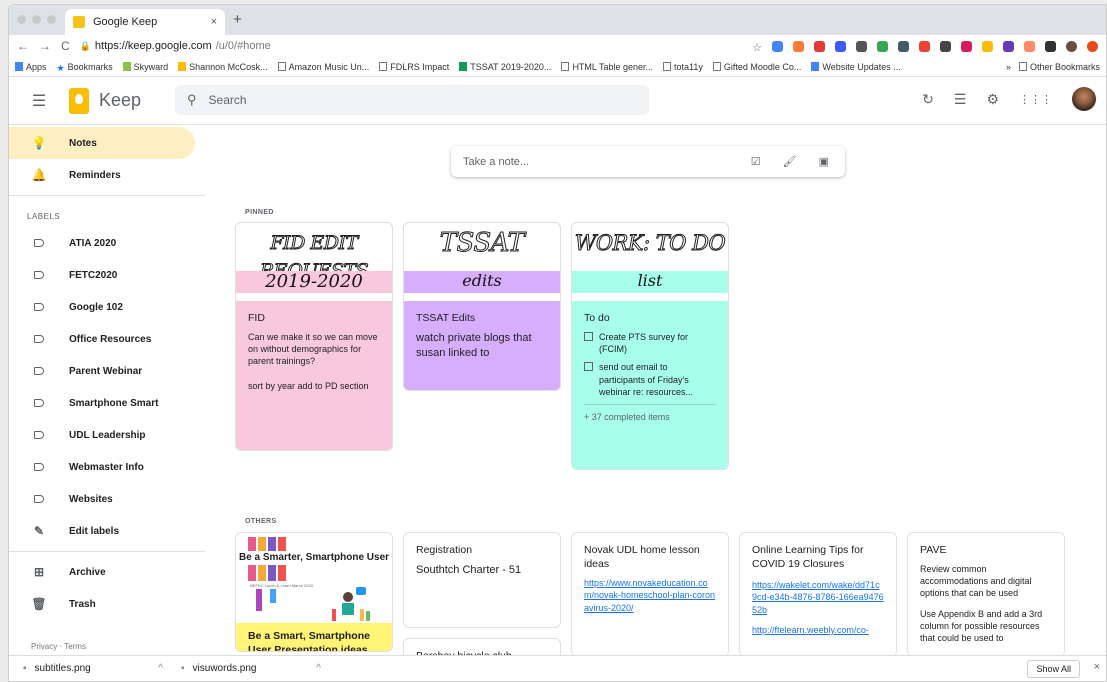 This screenshot has width=1107, height=682. What do you see at coordinates (214, 22) in the screenshot?
I see `tab-close-icon: ×` at bounding box center [214, 22].